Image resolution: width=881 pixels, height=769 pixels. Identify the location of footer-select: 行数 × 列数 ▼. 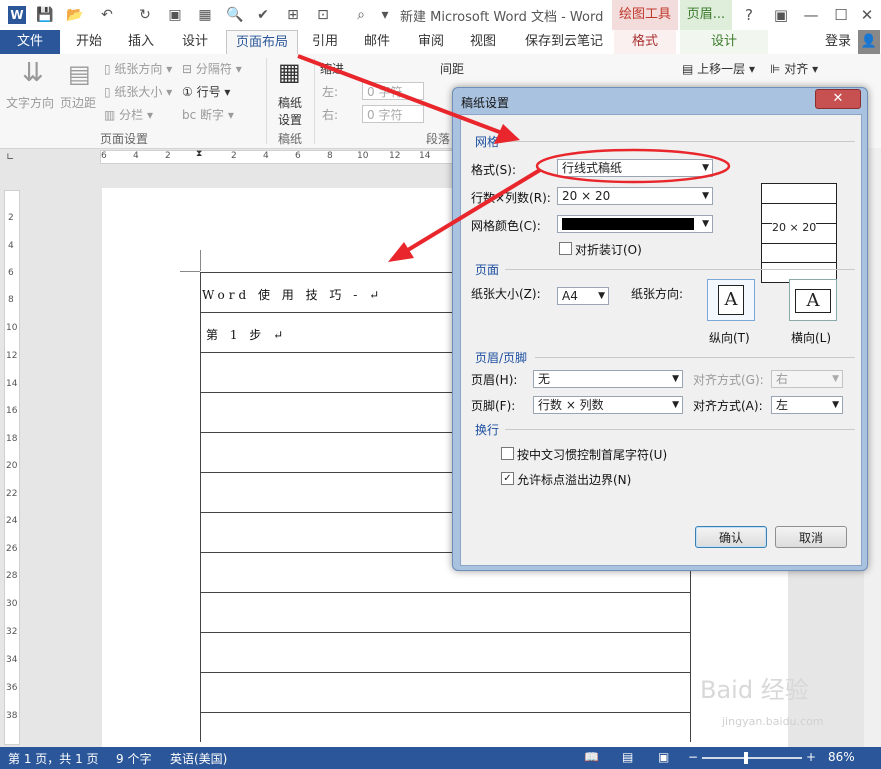
(608, 405).